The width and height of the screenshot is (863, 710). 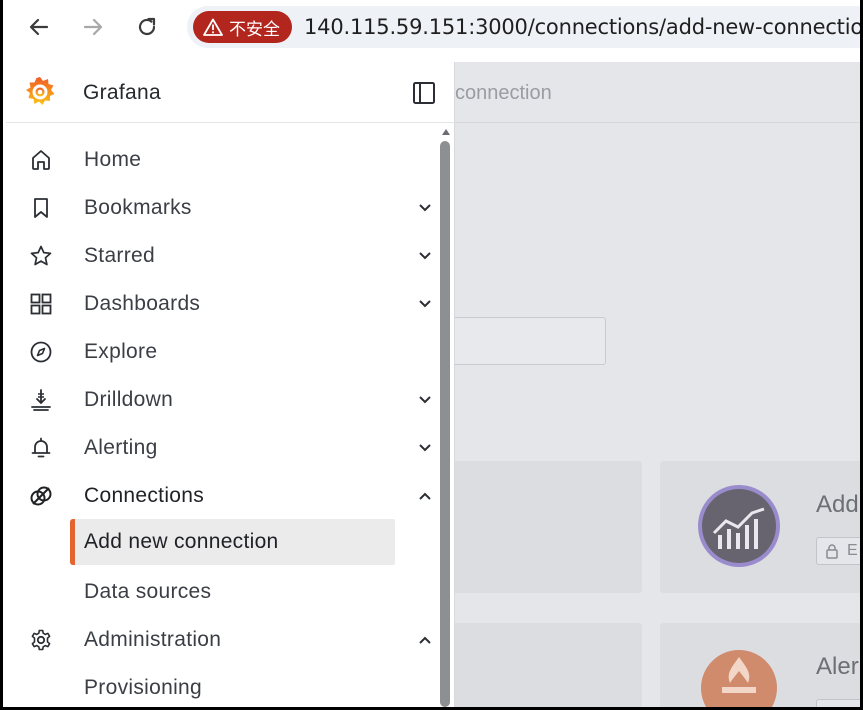 I want to click on card-badge: E, so click(x=838, y=551).